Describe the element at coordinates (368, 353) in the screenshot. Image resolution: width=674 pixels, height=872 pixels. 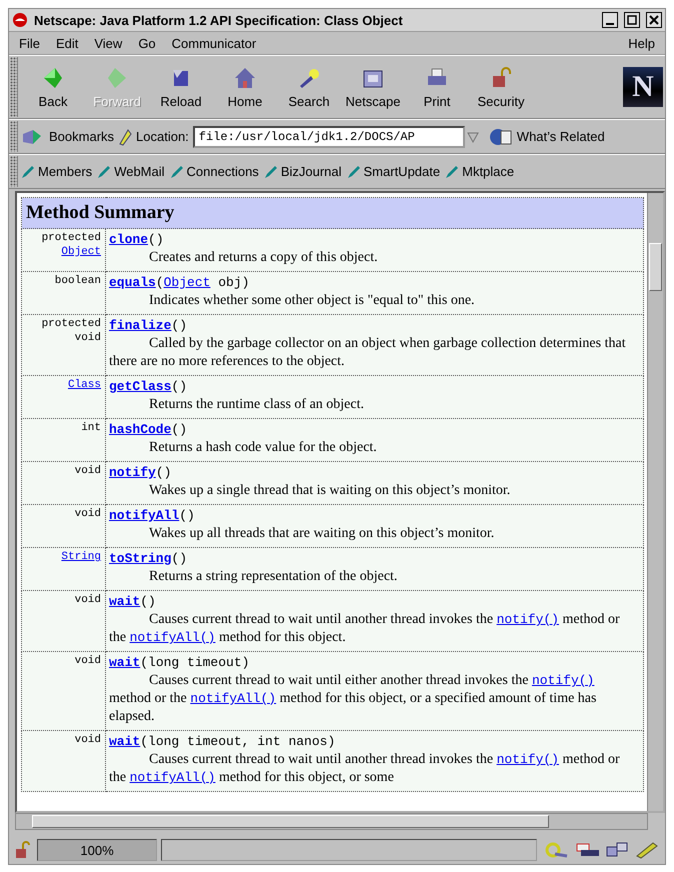
I see `method-description: Called by the garbage collector on an object when garbage collection determines that there are no more references to the object.` at that location.